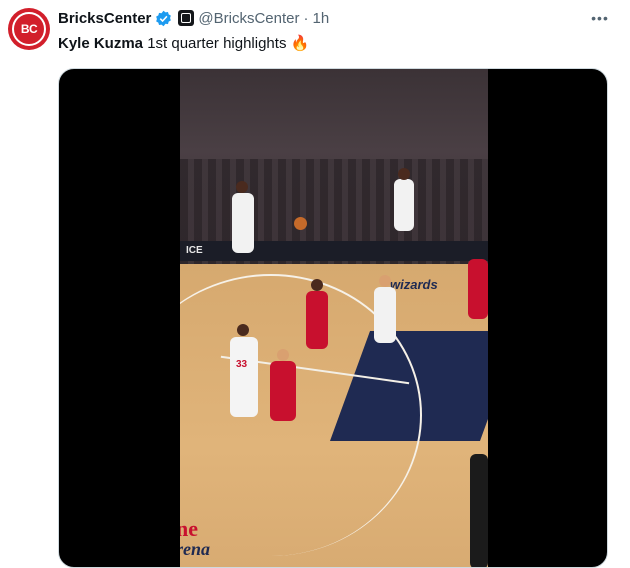 The height and width of the screenshot is (568, 630). Describe the element at coordinates (104, 18) in the screenshot. I see `author-name: BricksCenter` at that location.